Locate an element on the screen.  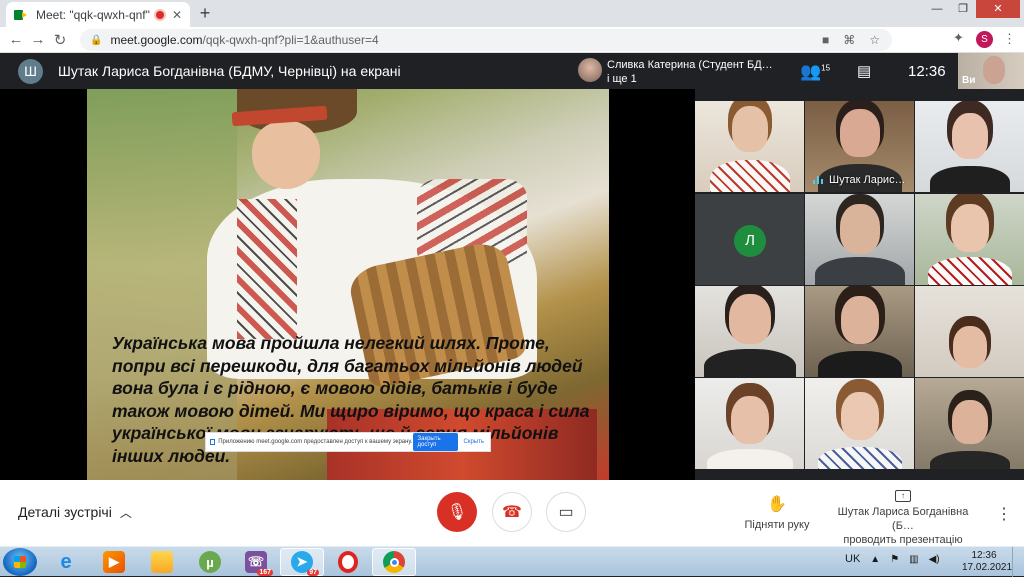
taskbar-internet-explorer: e is located at coordinates (66, 562).